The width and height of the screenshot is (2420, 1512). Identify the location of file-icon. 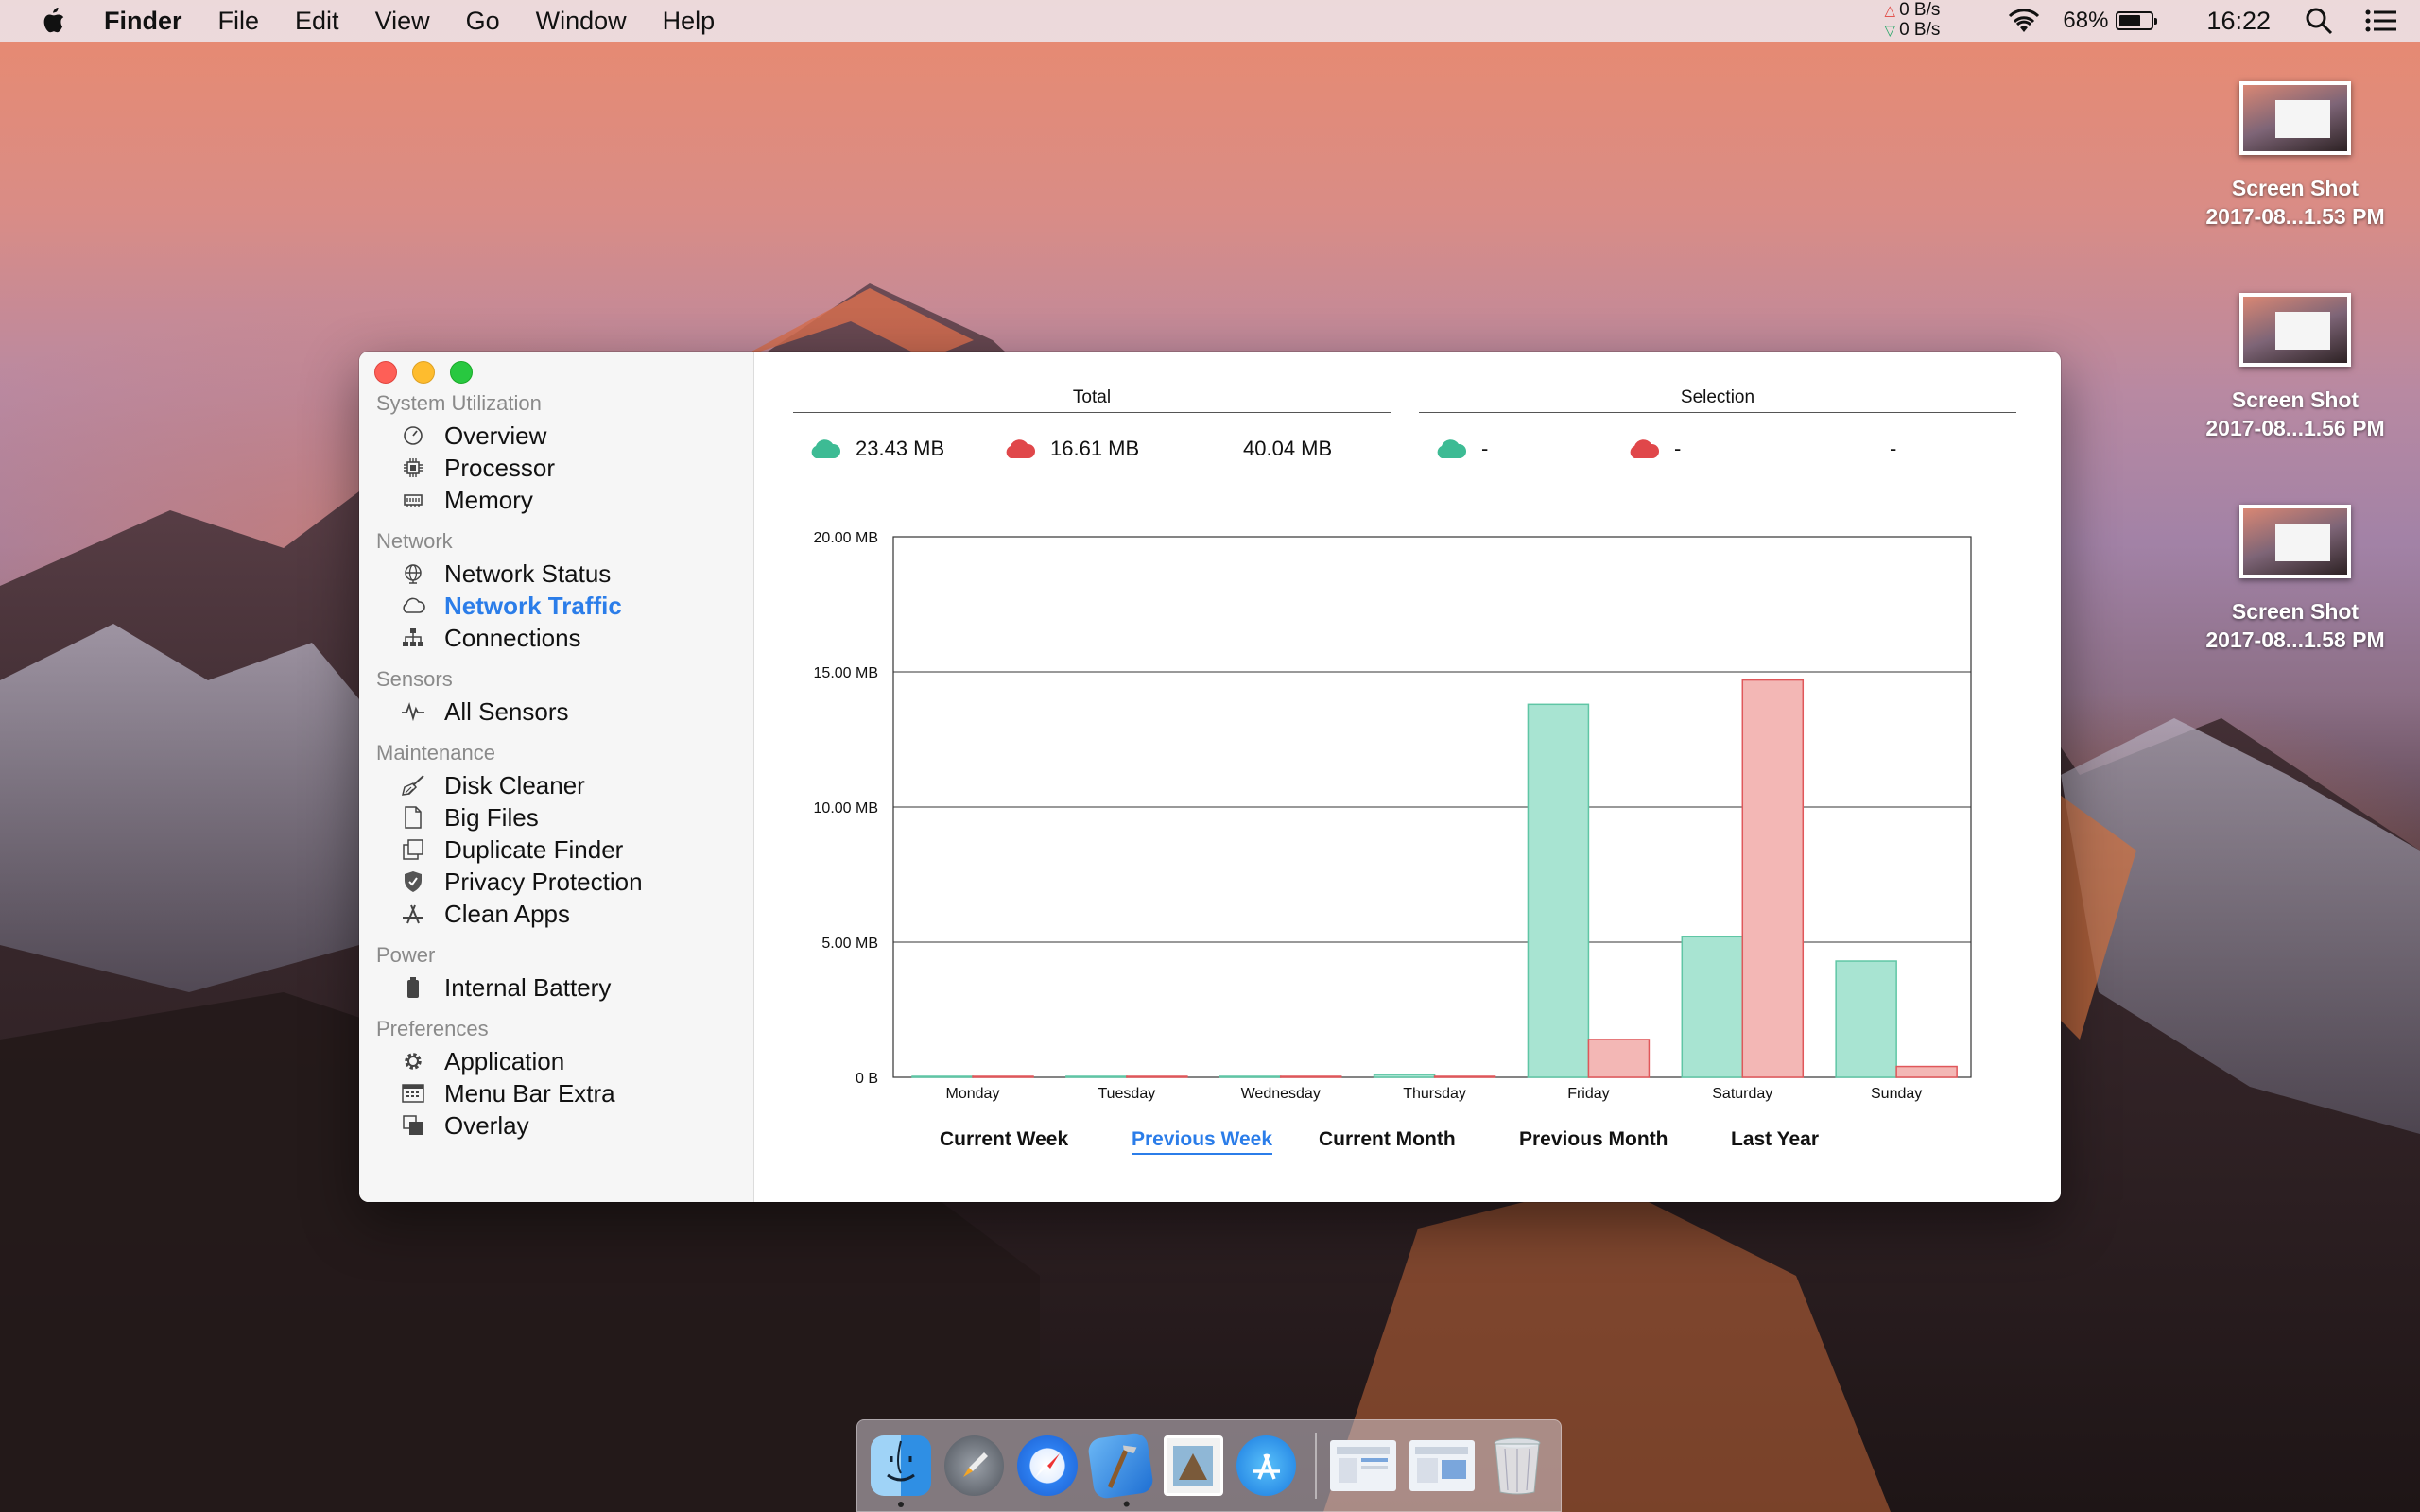
(413, 817).